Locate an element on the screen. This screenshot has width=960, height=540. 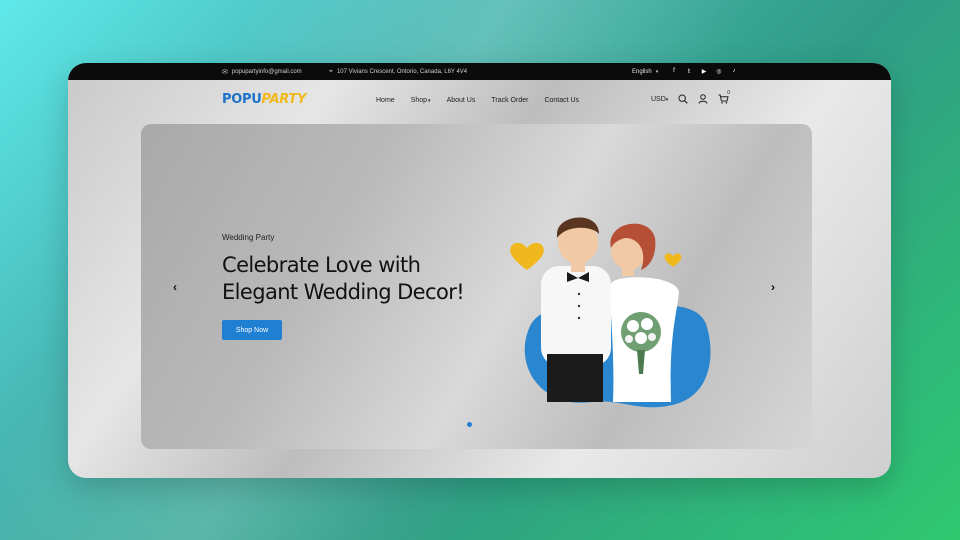
email-text: popupartyinfo@gmail.com is located at coordinates (266, 71).